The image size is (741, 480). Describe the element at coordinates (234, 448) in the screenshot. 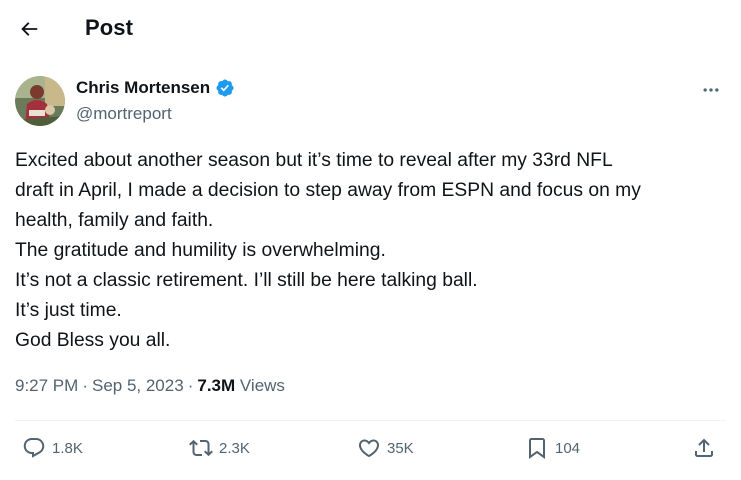

I see `repost-count: 2.3K` at that location.